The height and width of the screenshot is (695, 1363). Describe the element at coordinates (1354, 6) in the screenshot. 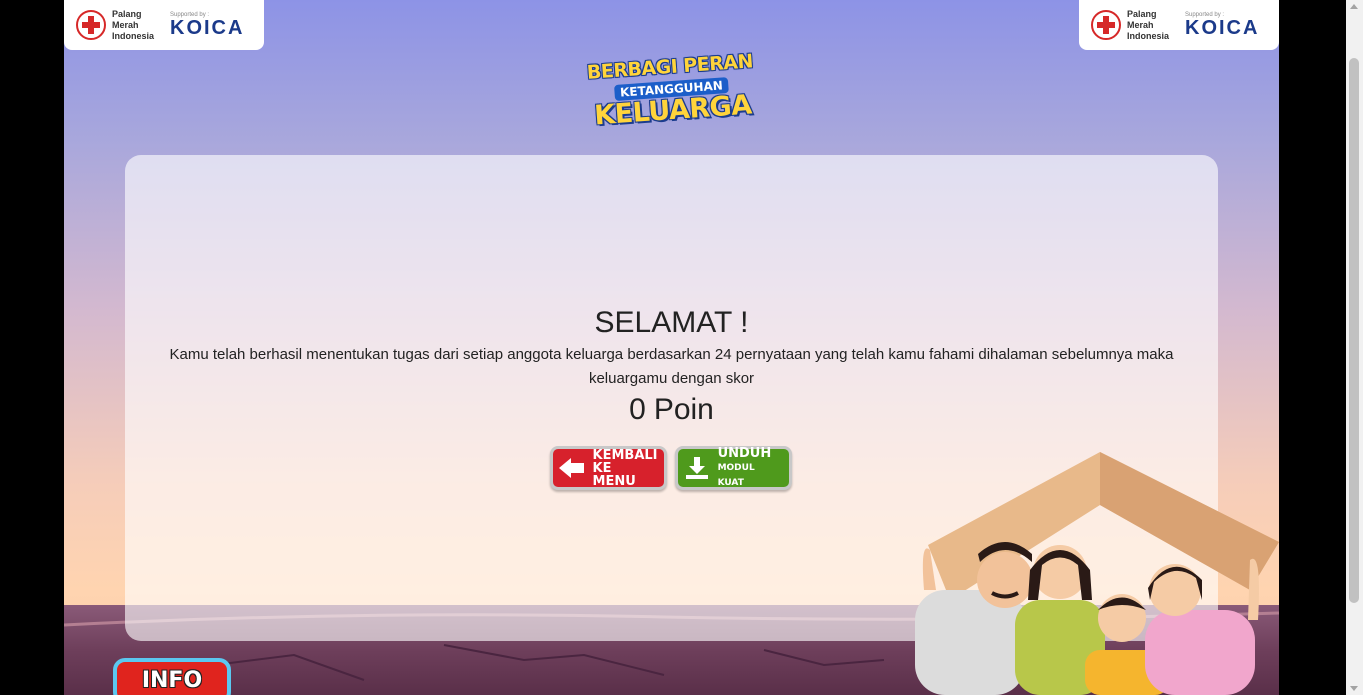

I see `scroll-up-icon` at that location.